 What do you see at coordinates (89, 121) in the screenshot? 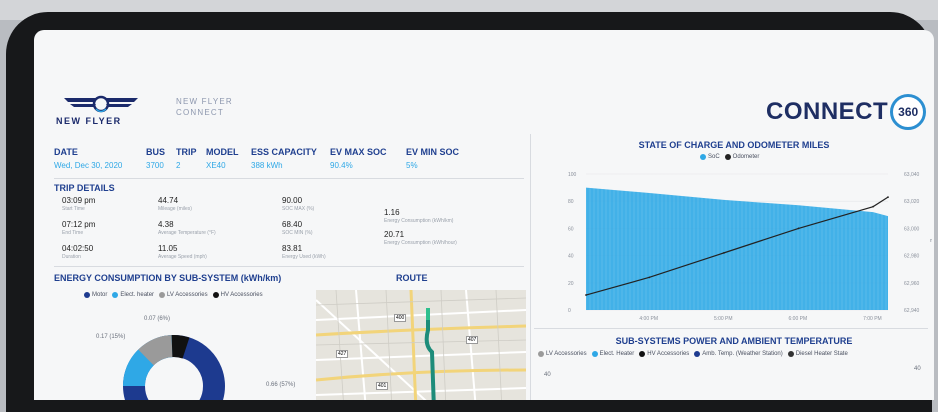
I see `wordmark: NEW FLYER` at bounding box center [89, 121].